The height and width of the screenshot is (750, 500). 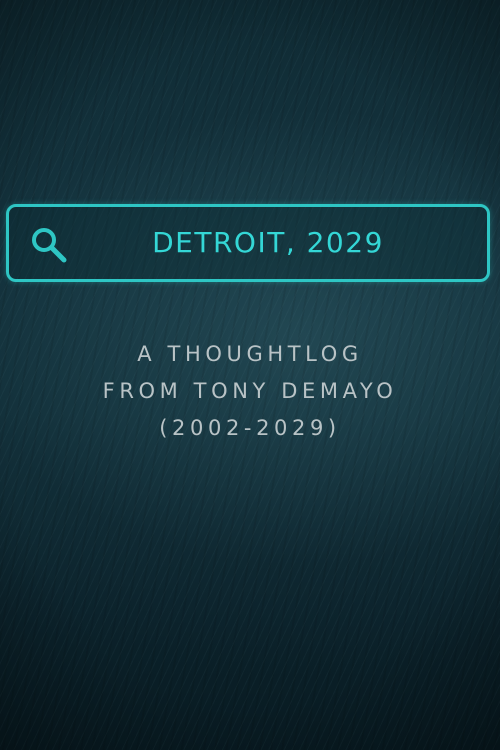 What do you see at coordinates (250, 354) in the screenshot?
I see `caption-line-1: A THOUGHTLOG` at bounding box center [250, 354].